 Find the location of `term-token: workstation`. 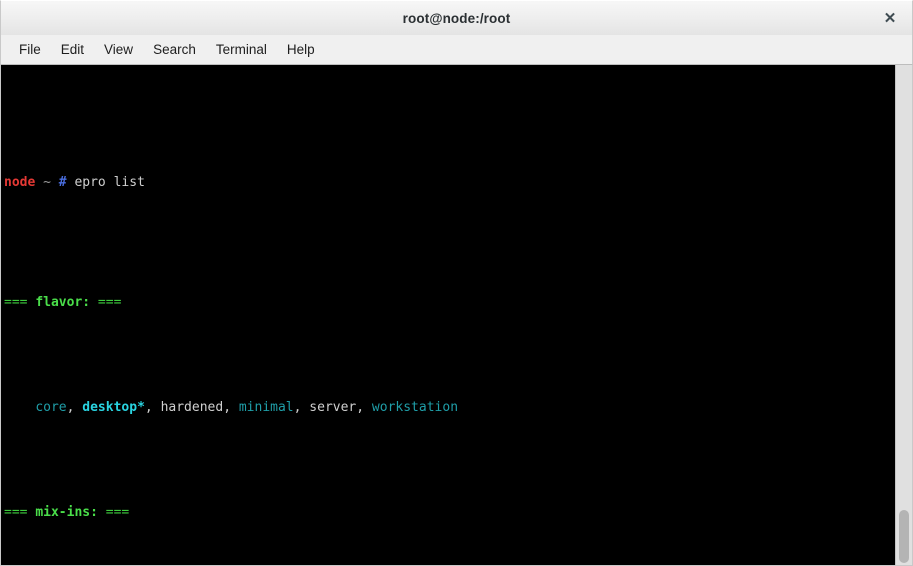

term-token: workstation is located at coordinates (415, 407).